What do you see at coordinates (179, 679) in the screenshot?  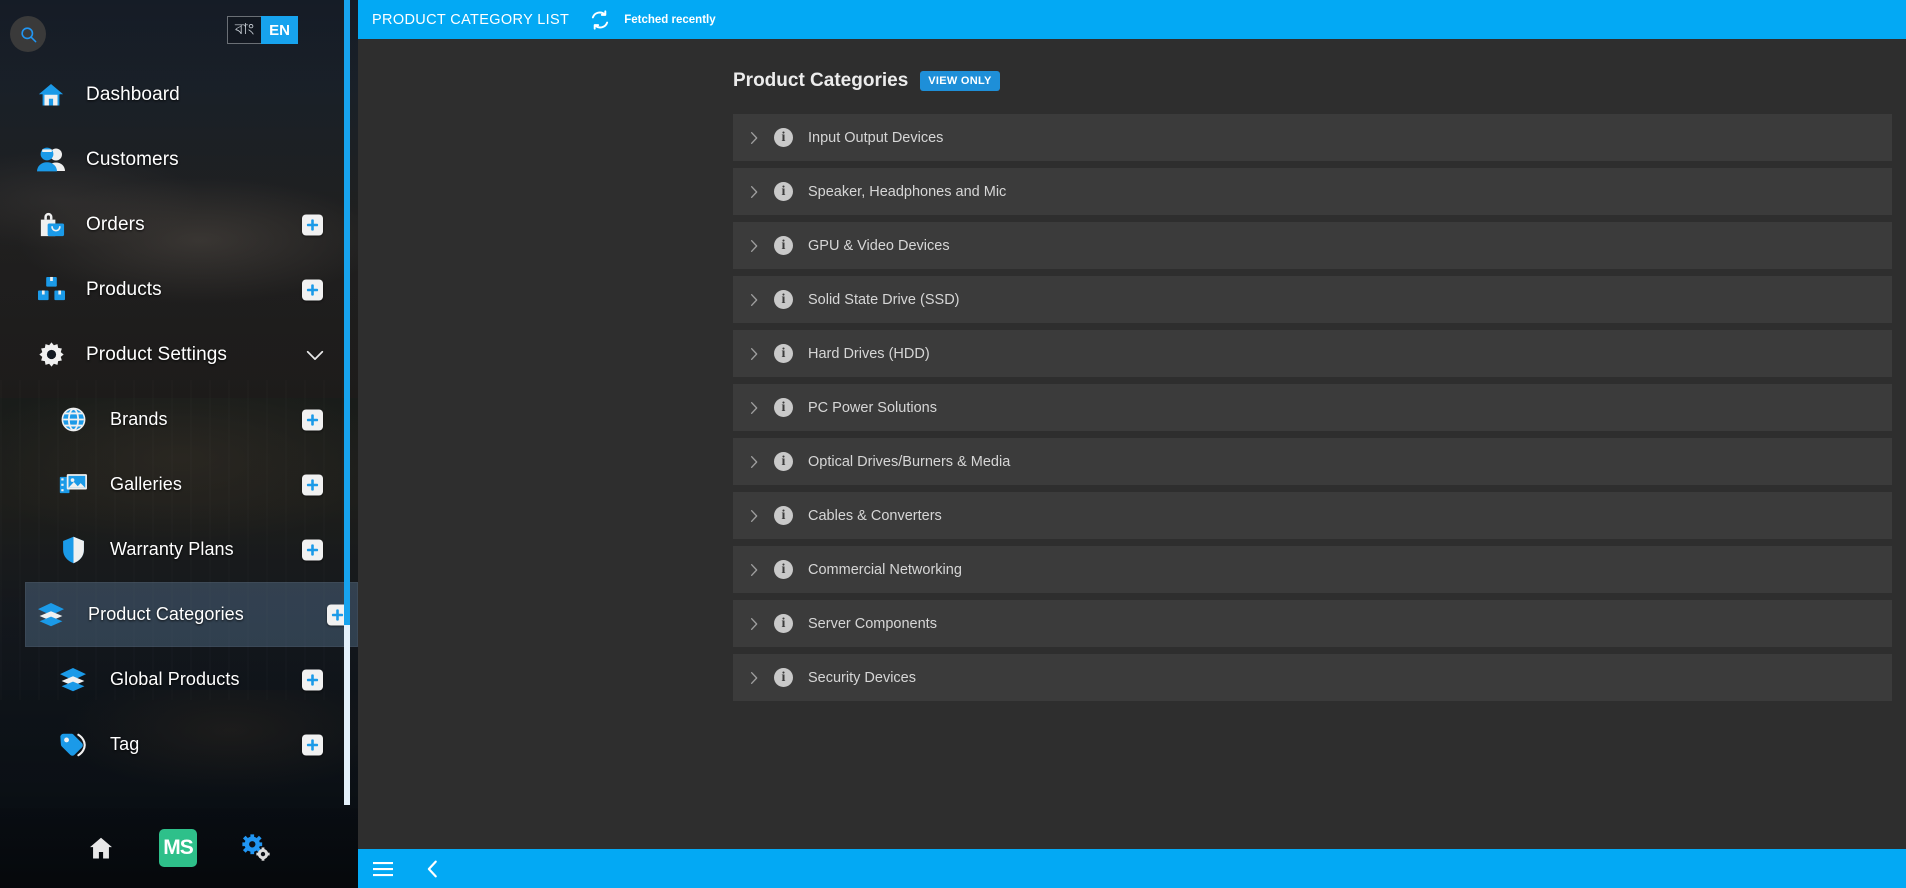 I see `sidebar-item-global-products: Global Products` at bounding box center [179, 679].